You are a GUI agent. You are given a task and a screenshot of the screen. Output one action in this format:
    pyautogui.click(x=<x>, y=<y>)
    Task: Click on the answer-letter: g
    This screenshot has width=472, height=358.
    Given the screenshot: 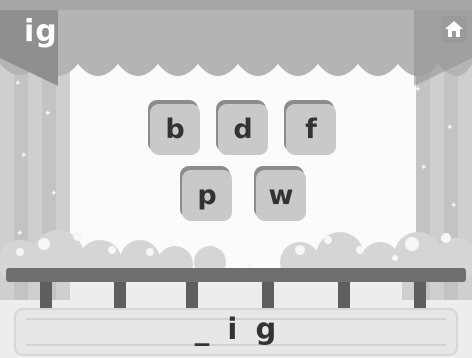 What is the action you would take?
    pyautogui.click(x=266, y=329)
    